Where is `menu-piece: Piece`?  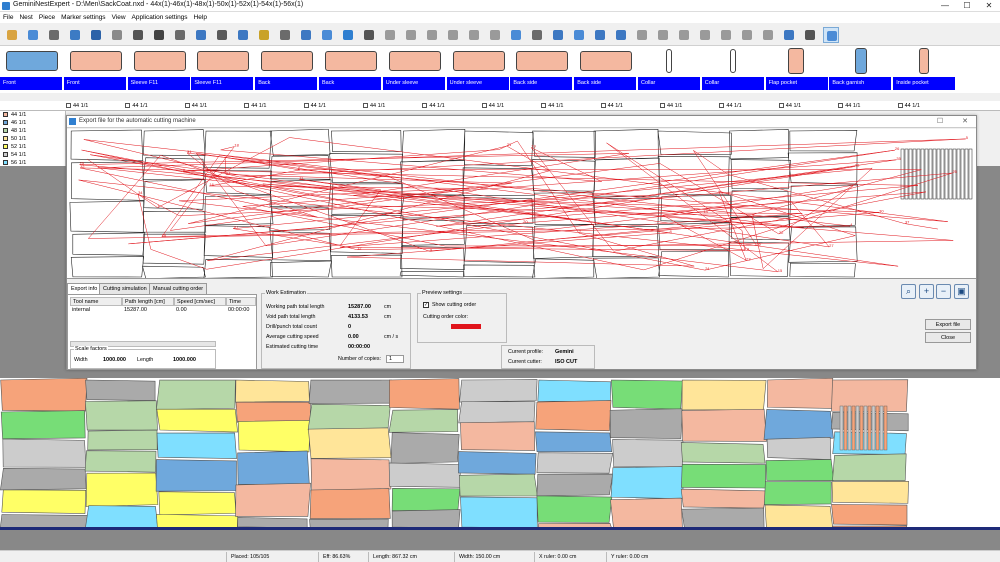 menu-piece: Piece is located at coordinates (47, 17).